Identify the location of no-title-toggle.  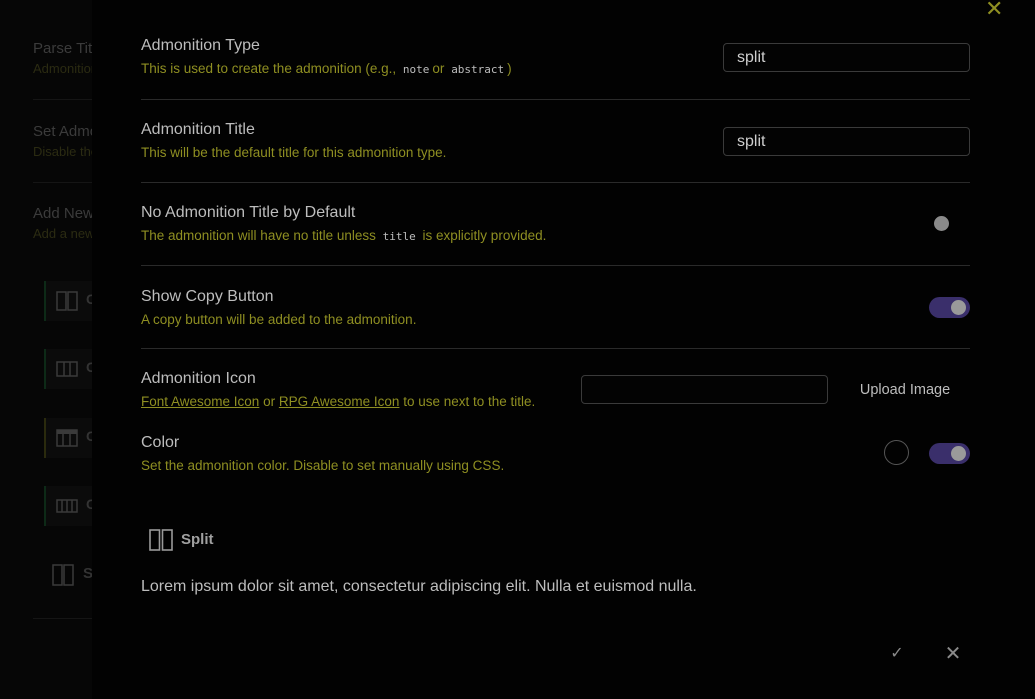
(949, 223).